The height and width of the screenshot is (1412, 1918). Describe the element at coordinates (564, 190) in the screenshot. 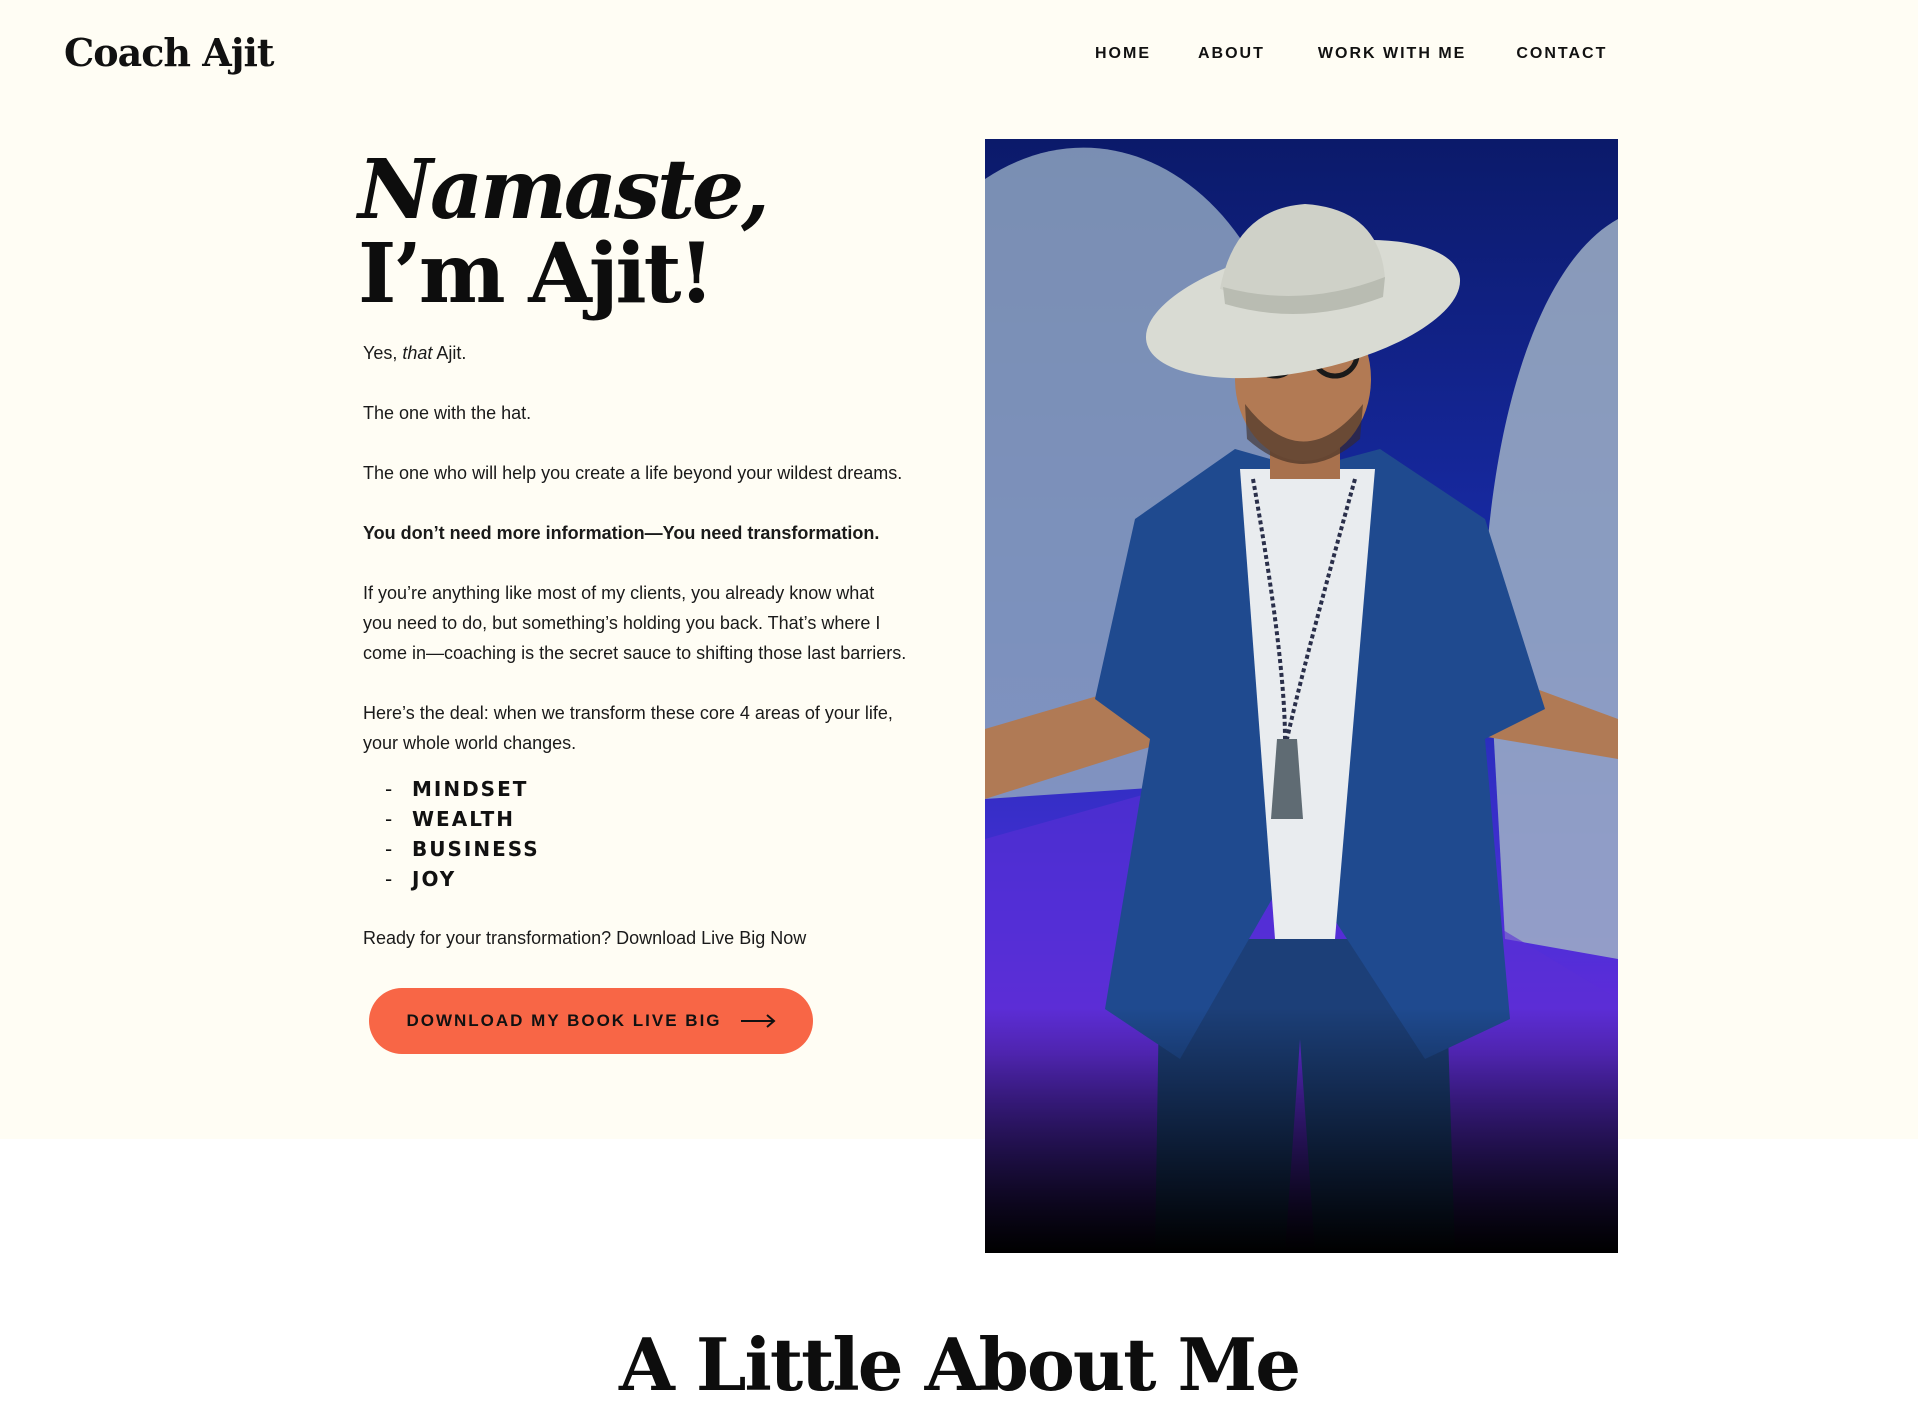

I see `hero-title-line-1: Namaste,` at that location.